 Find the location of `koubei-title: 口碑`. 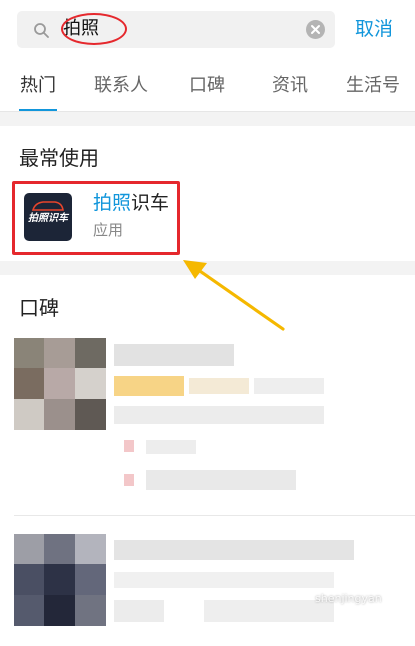

koubei-title: 口碑 is located at coordinates (39, 308).